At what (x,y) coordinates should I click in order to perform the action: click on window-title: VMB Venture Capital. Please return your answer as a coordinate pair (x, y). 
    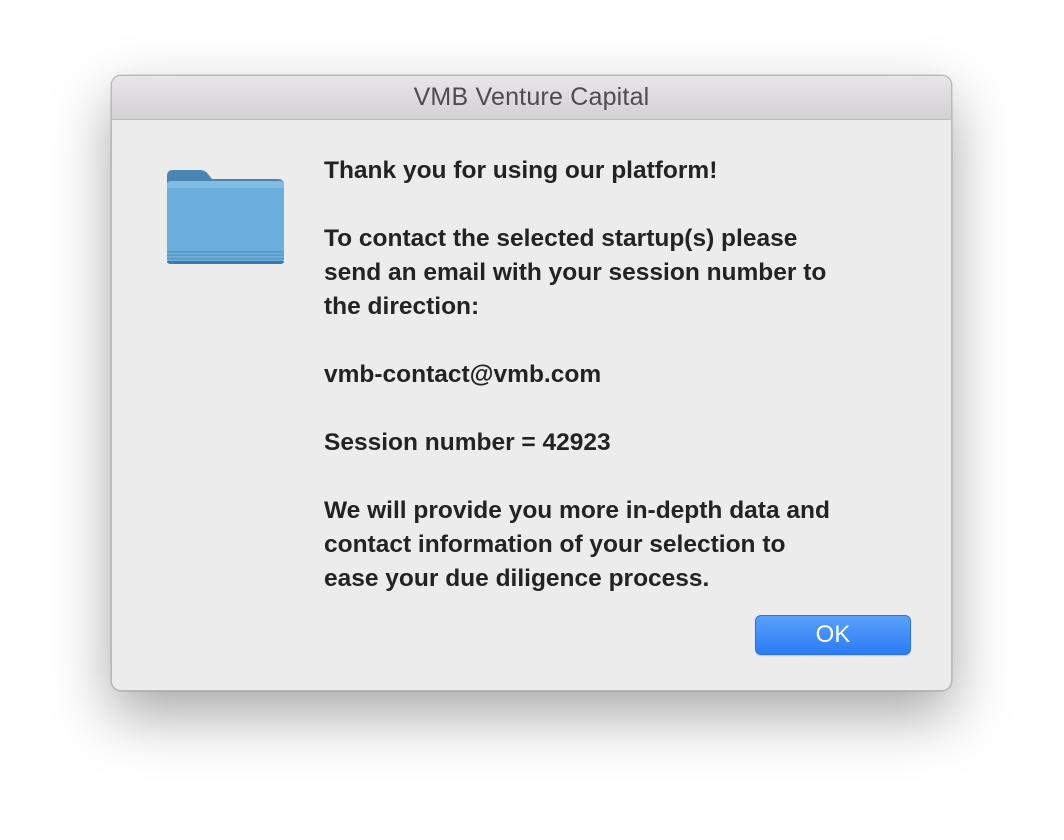
    Looking at the image, I should click on (531, 97).